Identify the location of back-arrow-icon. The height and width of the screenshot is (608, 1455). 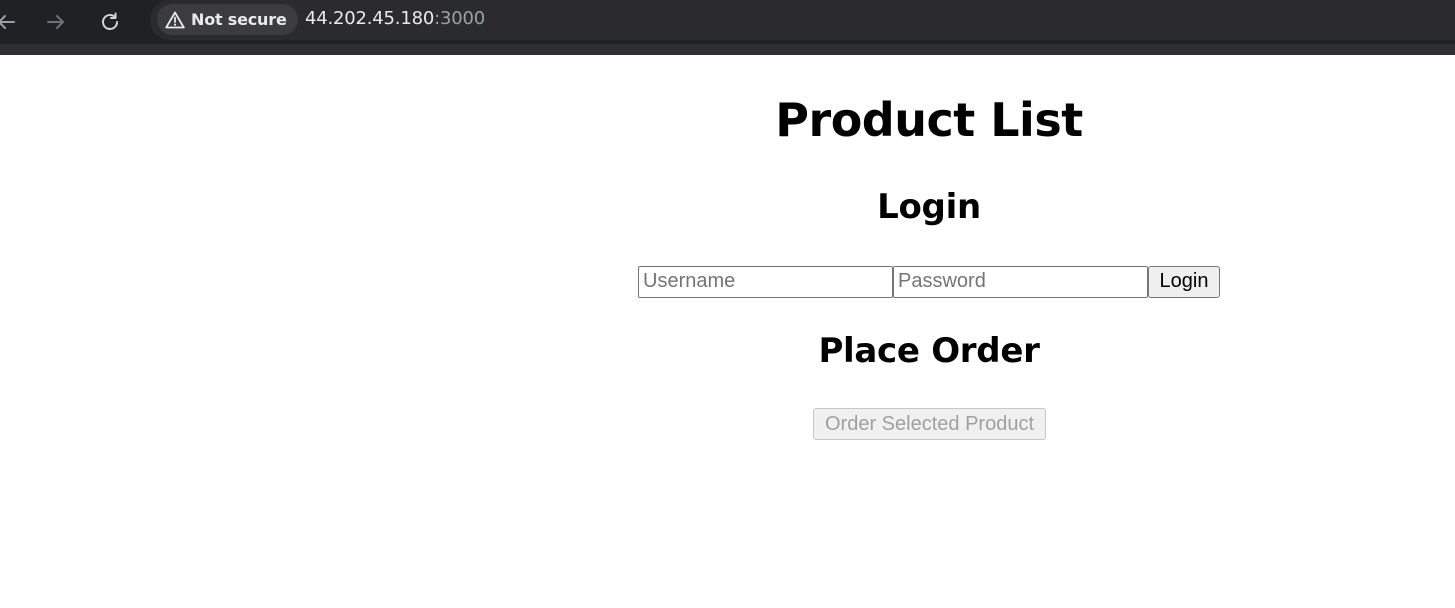
(7, 22).